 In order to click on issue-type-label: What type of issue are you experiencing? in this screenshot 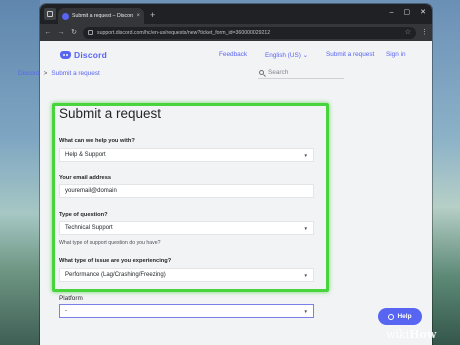, I will do `click(115, 261)`.